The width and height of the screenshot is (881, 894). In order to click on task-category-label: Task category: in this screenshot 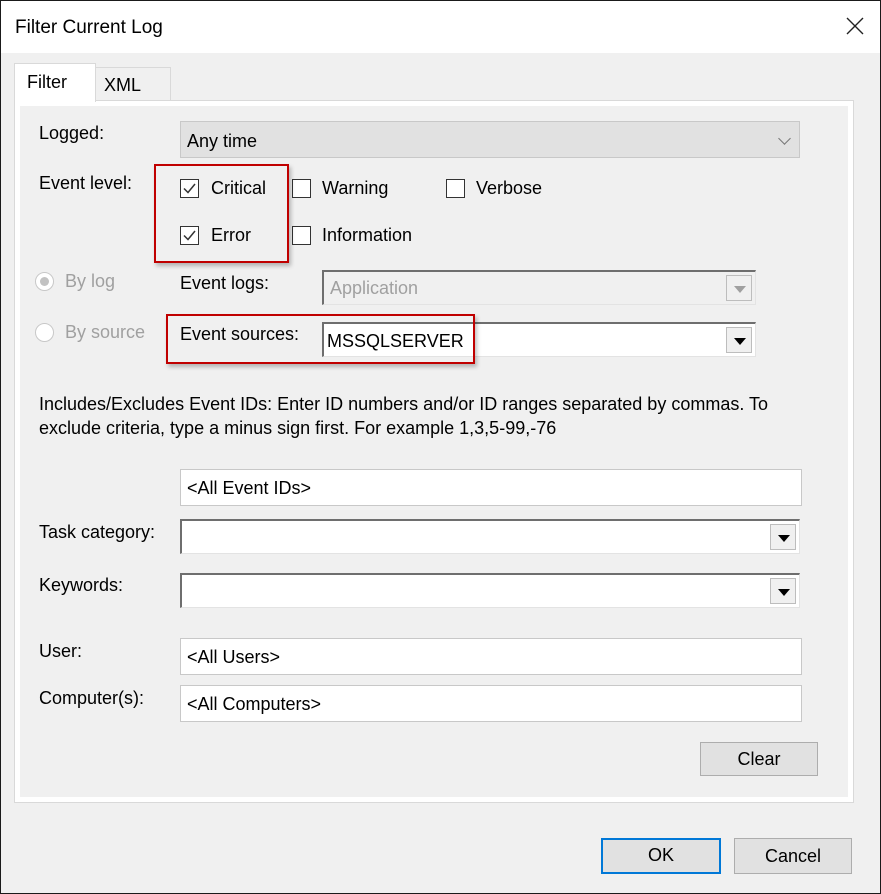, I will do `click(97, 532)`.